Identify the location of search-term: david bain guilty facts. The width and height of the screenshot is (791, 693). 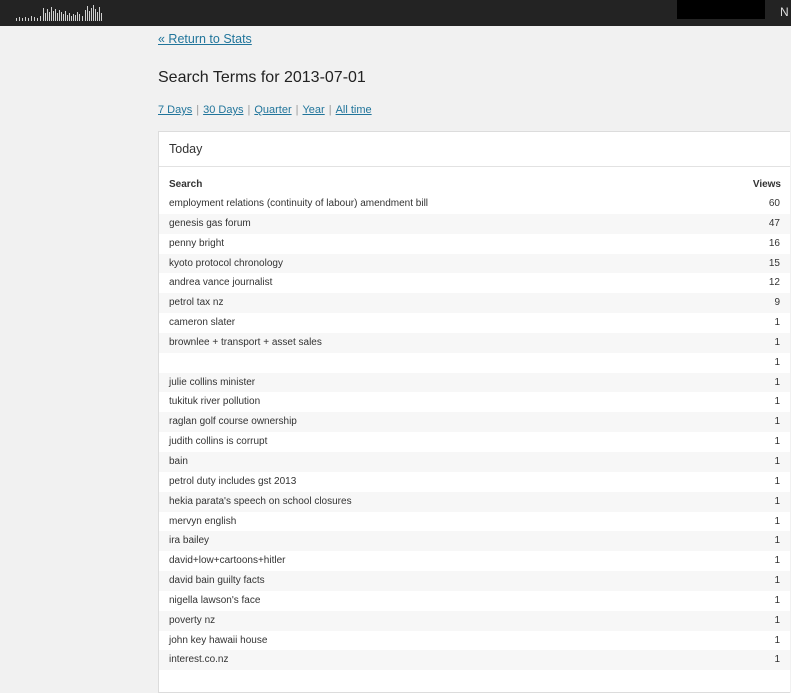
(217, 581).